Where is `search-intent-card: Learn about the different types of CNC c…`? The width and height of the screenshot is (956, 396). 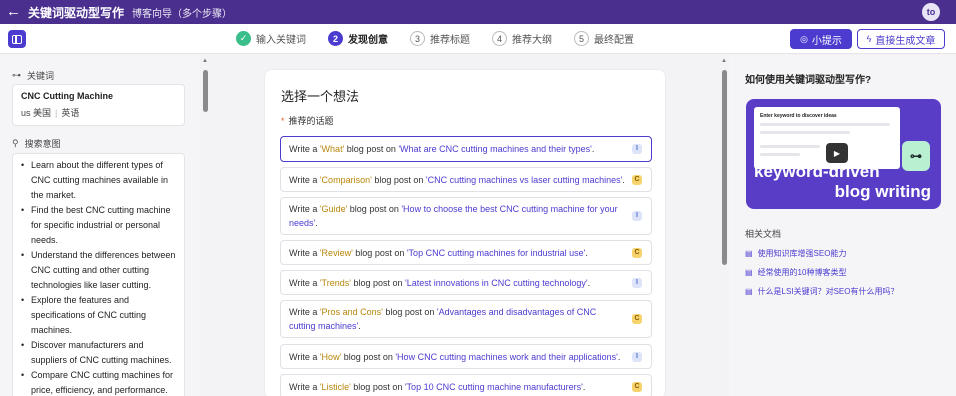 search-intent-card: Learn about the different types of CNC c… is located at coordinates (98, 274).